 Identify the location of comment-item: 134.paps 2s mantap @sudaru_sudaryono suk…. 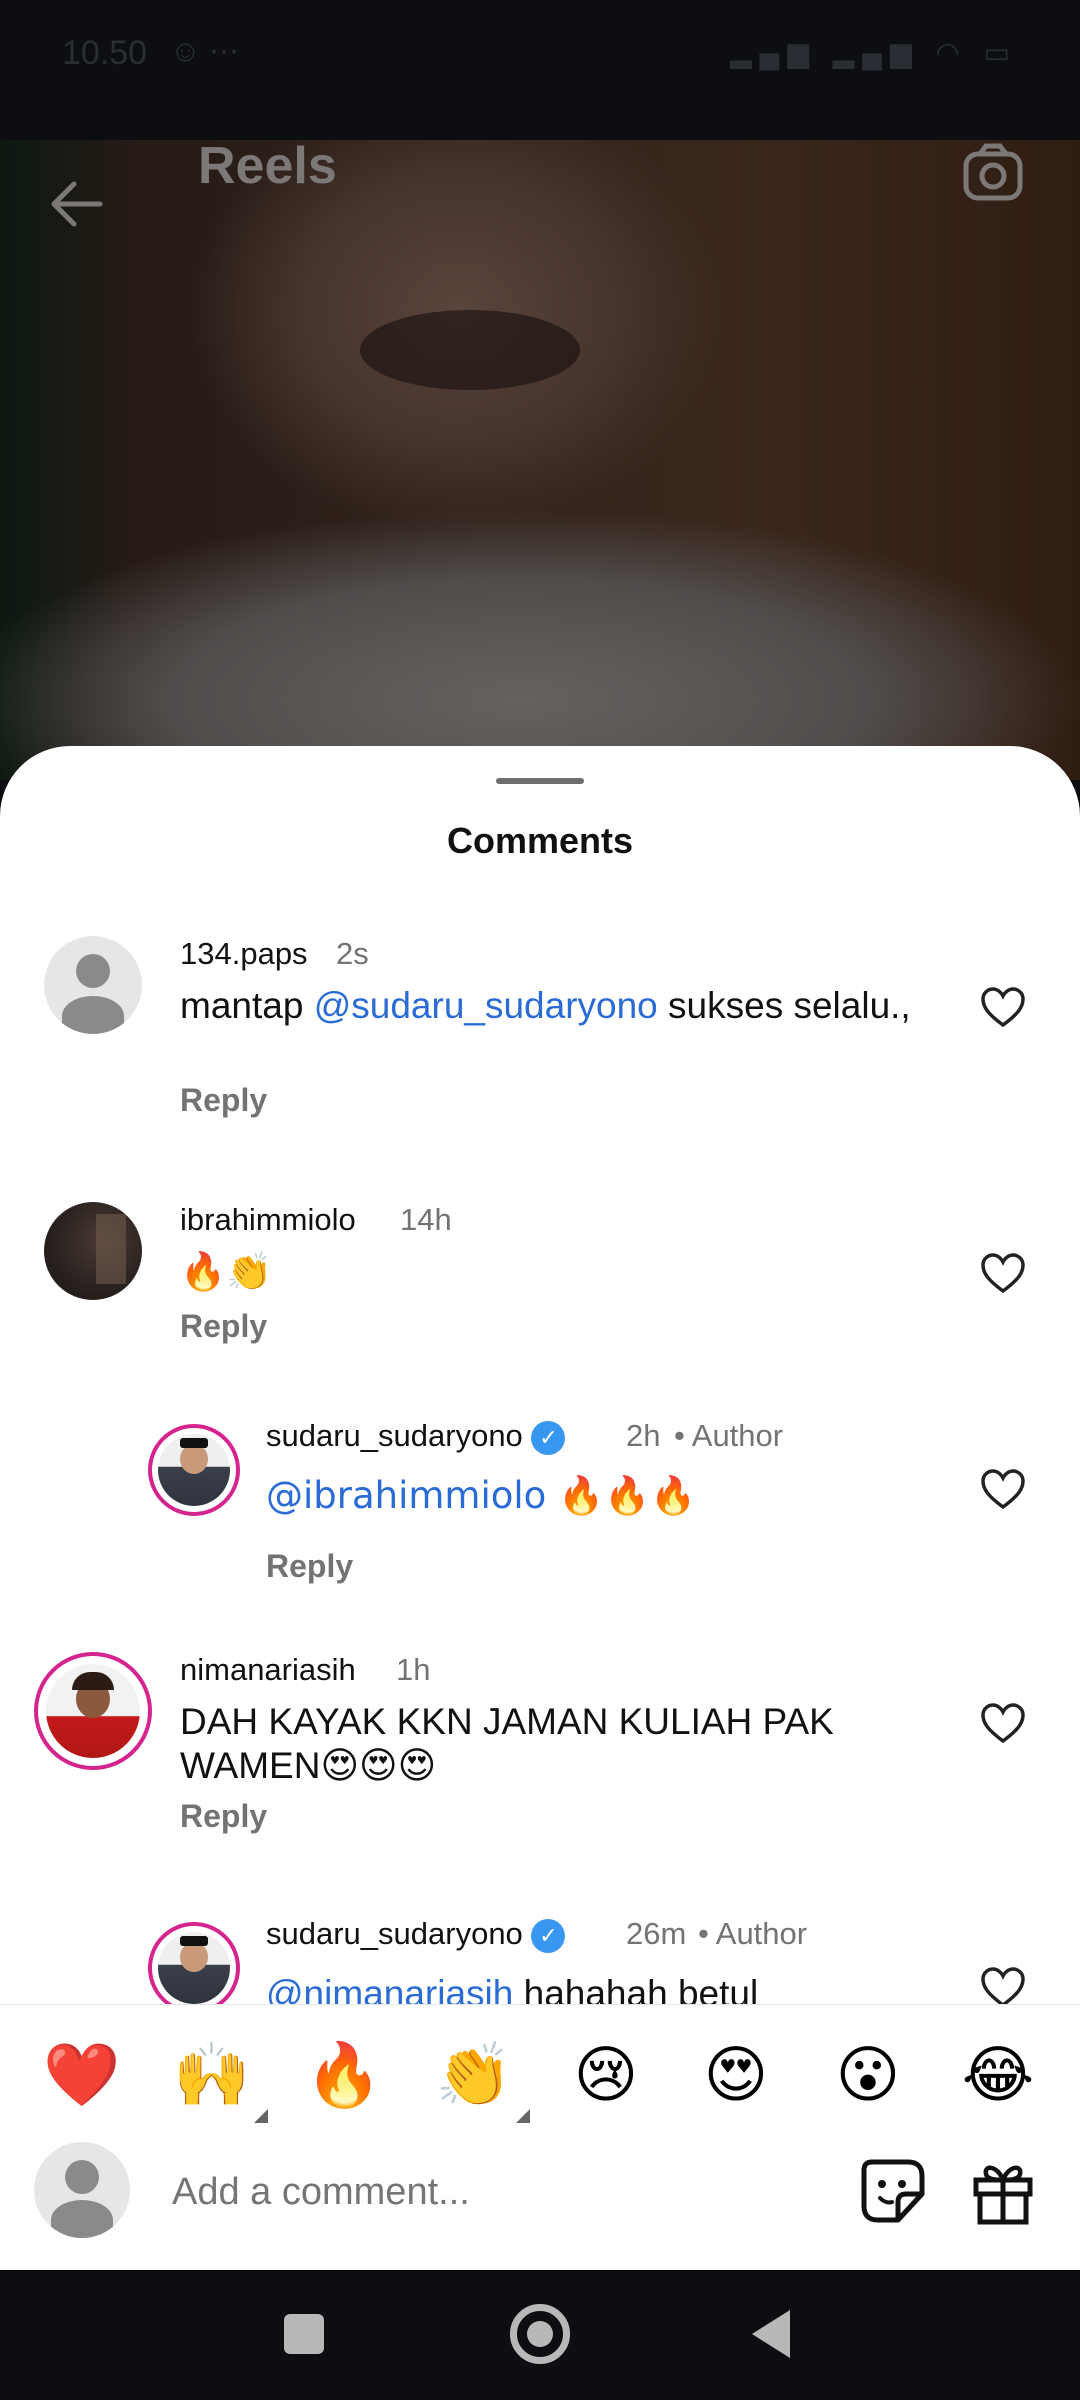
(540, 1027).